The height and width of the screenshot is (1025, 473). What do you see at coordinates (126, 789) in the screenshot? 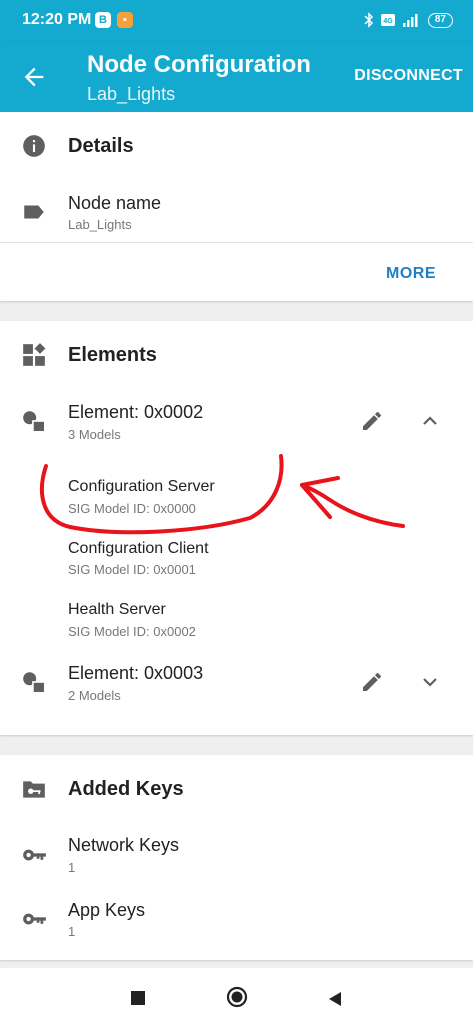
I see `added-keys-title: Added Keys` at bounding box center [126, 789].